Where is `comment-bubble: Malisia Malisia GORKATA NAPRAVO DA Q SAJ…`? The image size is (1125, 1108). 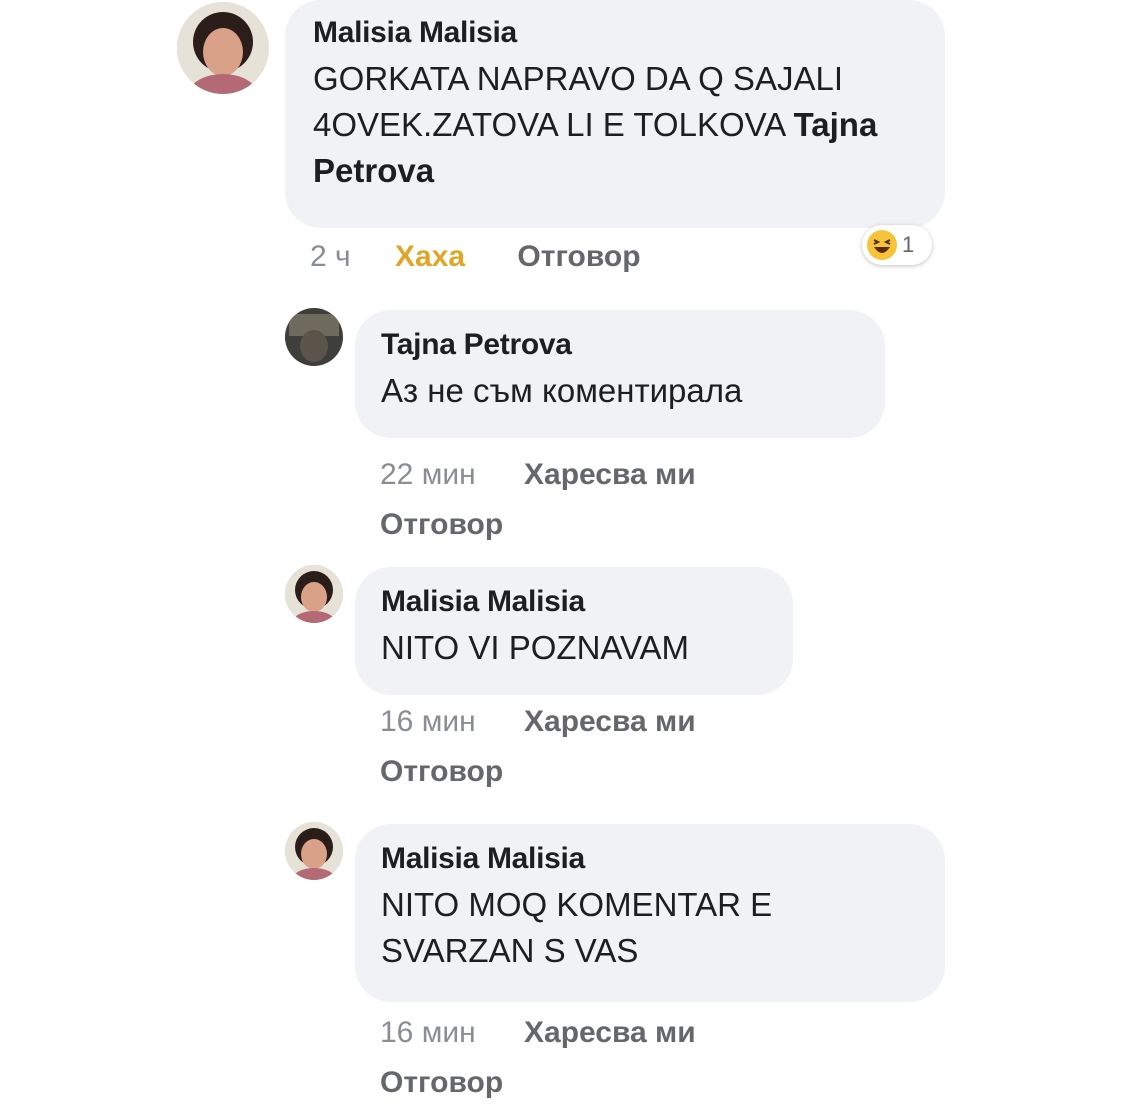
comment-bubble: Malisia Malisia GORKATA NAPRAVO DA Q SAJ… is located at coordinates (615, 114).